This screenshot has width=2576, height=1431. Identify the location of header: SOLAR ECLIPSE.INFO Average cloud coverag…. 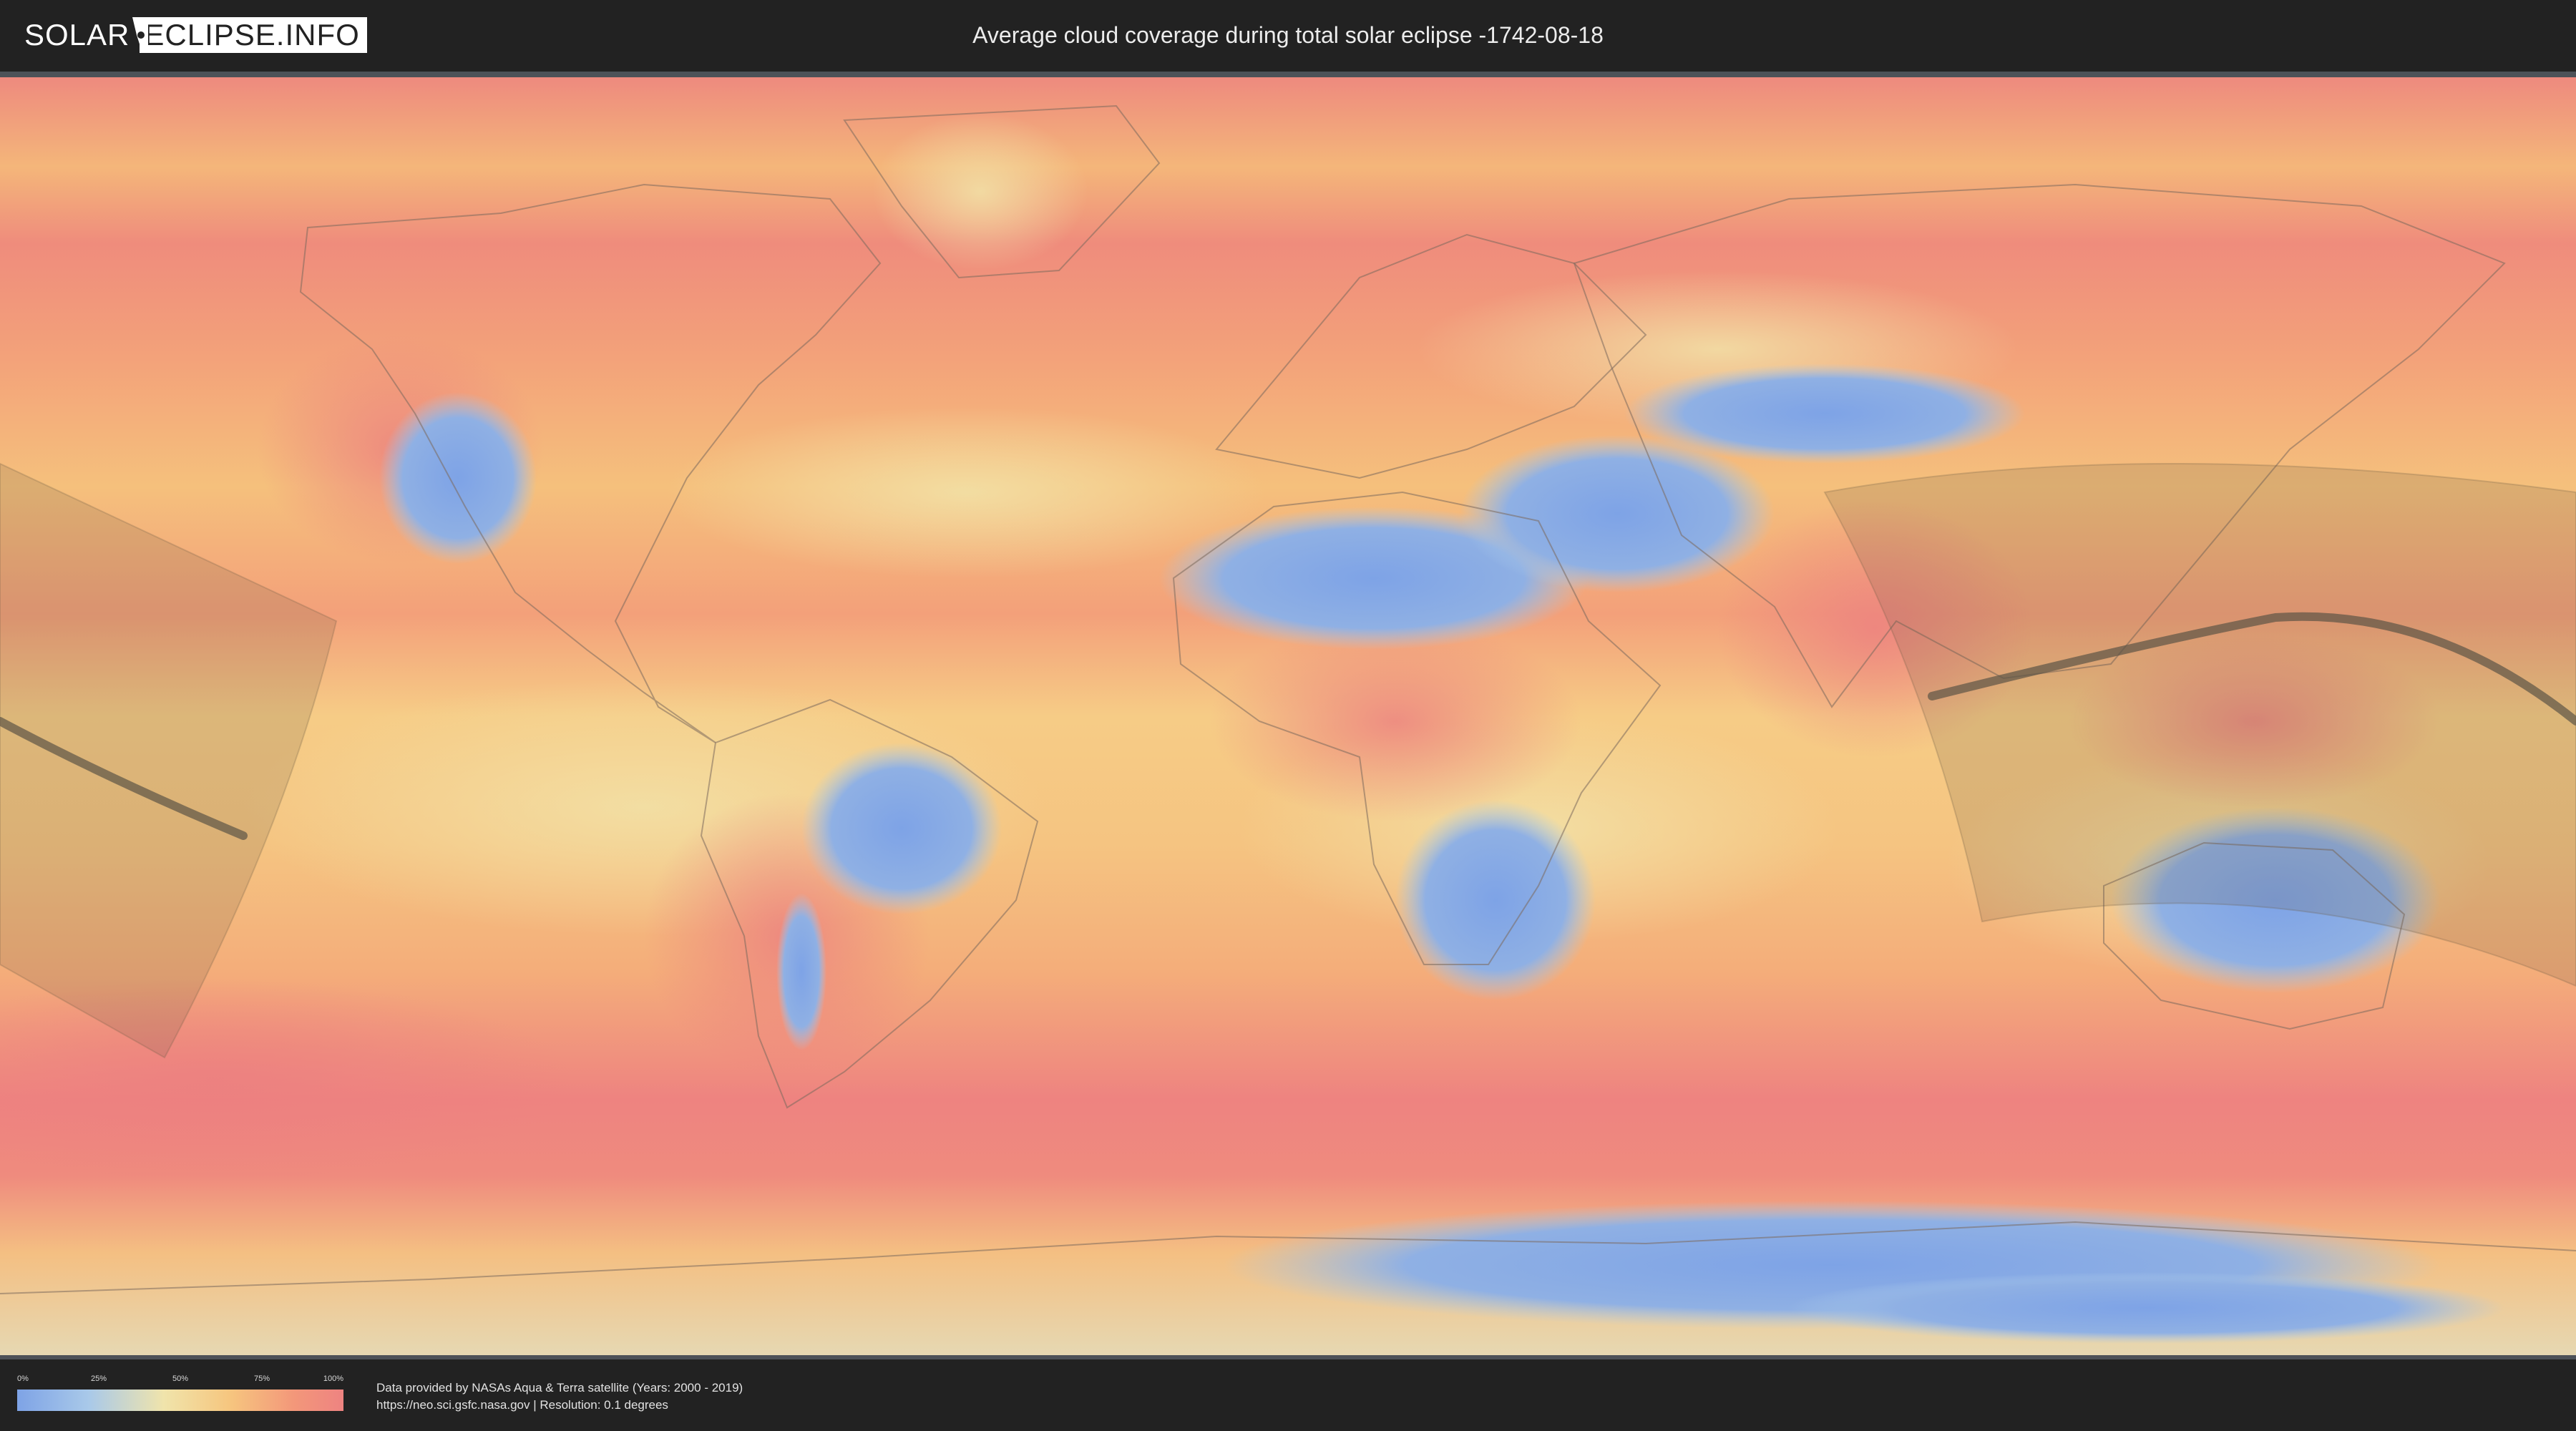
(1288, 36).